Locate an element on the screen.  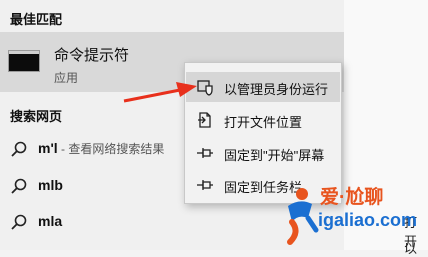
query-text: m'l is located at coordinates (48, 148).